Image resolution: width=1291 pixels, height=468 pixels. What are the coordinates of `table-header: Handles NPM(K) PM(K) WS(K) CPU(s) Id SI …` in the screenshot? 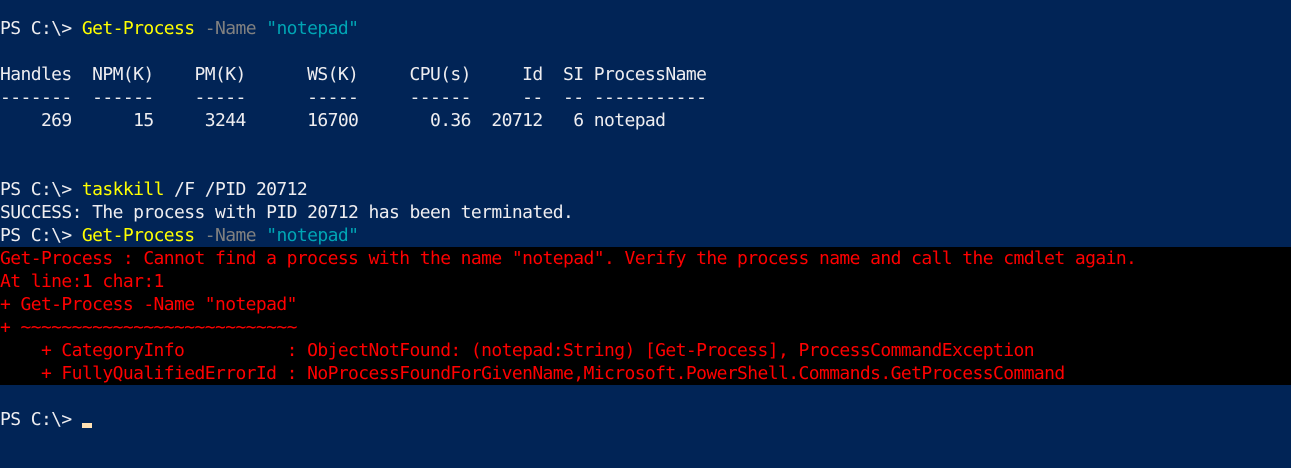 It's located at (353, 74).